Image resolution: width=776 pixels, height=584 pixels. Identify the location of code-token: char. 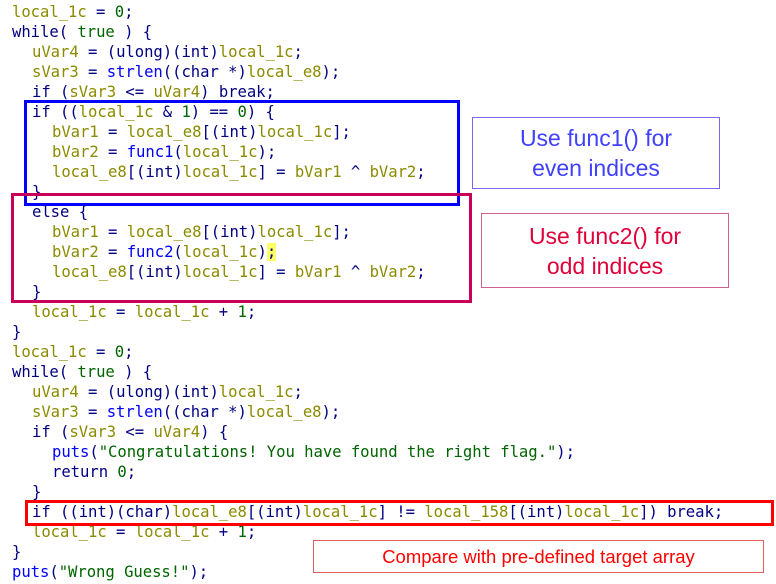
(200, 412).